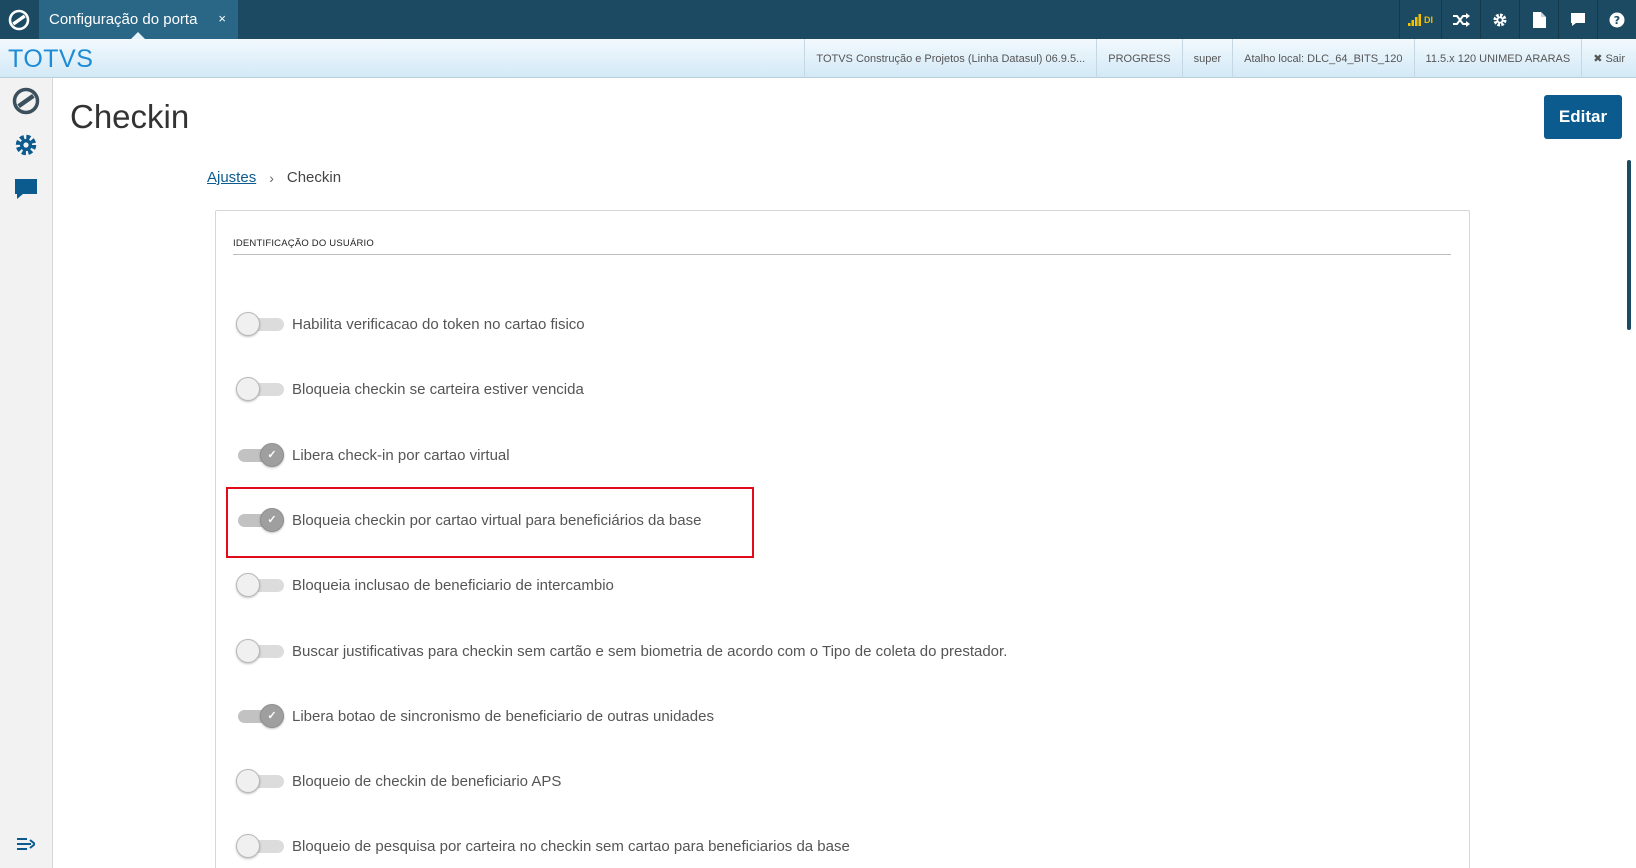 This screenshot has height=868, width=1636. Describe the element at coordinates (818, 19) in the screenshot. I see `top-bar: Configuração do porta × DI ?` at that location.